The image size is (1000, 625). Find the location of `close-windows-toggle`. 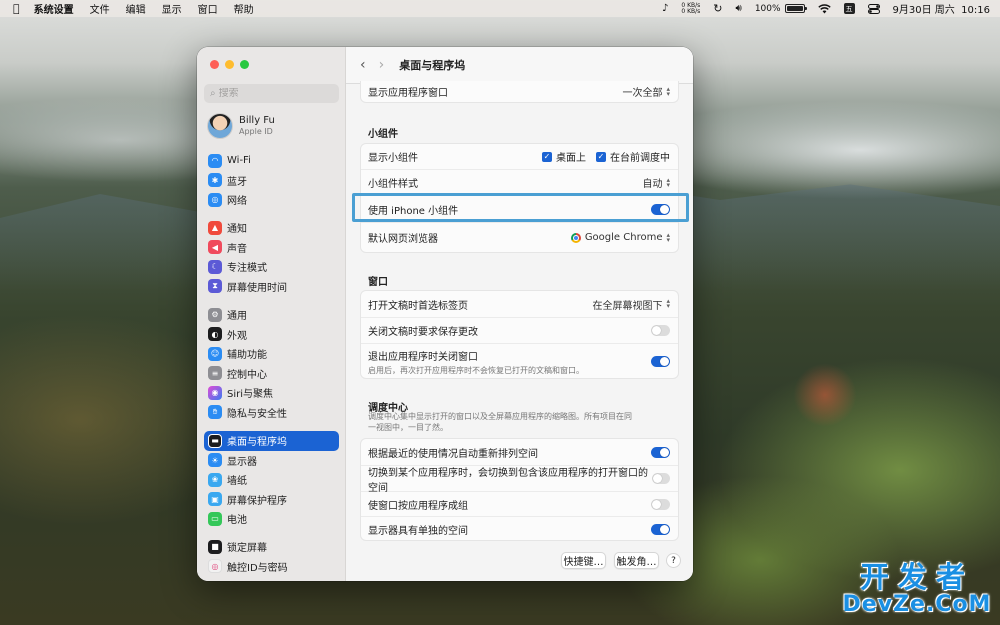

close-windows-toggle is located at coordinates (660, 361).